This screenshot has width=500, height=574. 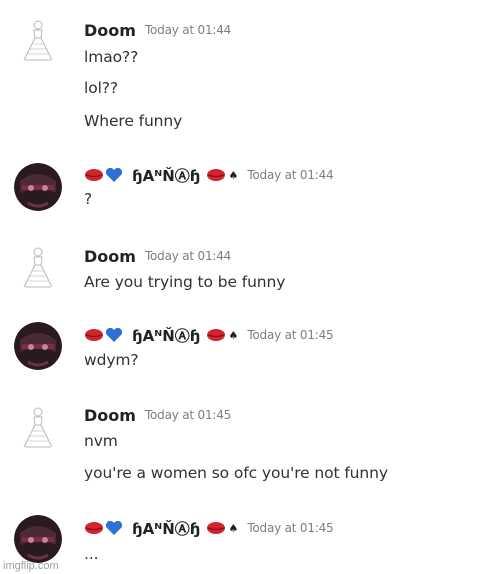 I want to click on message-text: lol??, so click(x=101, y=88).